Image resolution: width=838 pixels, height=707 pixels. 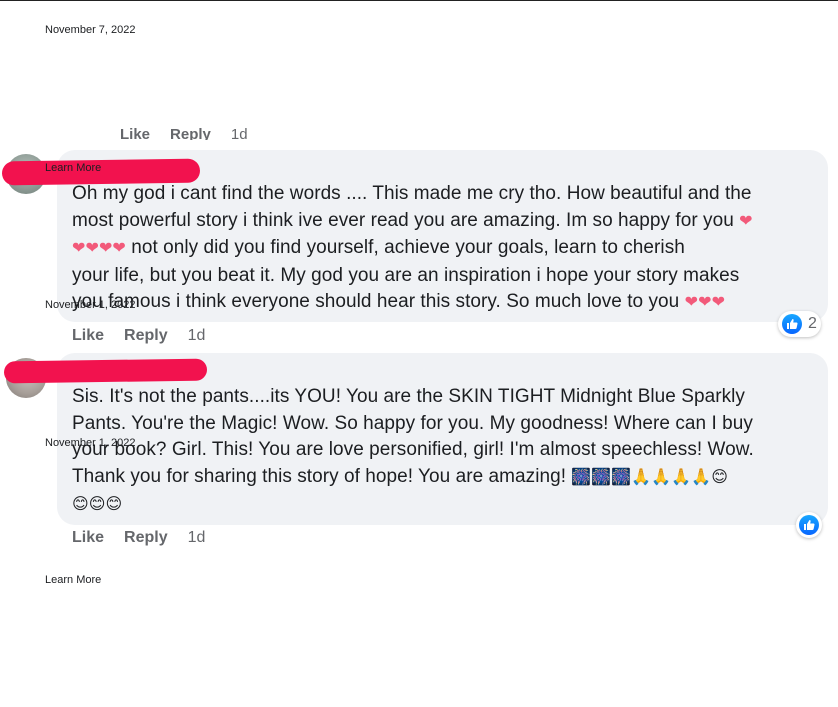 I want to click on reaction-summary: 2, so click(x=799, y=324).